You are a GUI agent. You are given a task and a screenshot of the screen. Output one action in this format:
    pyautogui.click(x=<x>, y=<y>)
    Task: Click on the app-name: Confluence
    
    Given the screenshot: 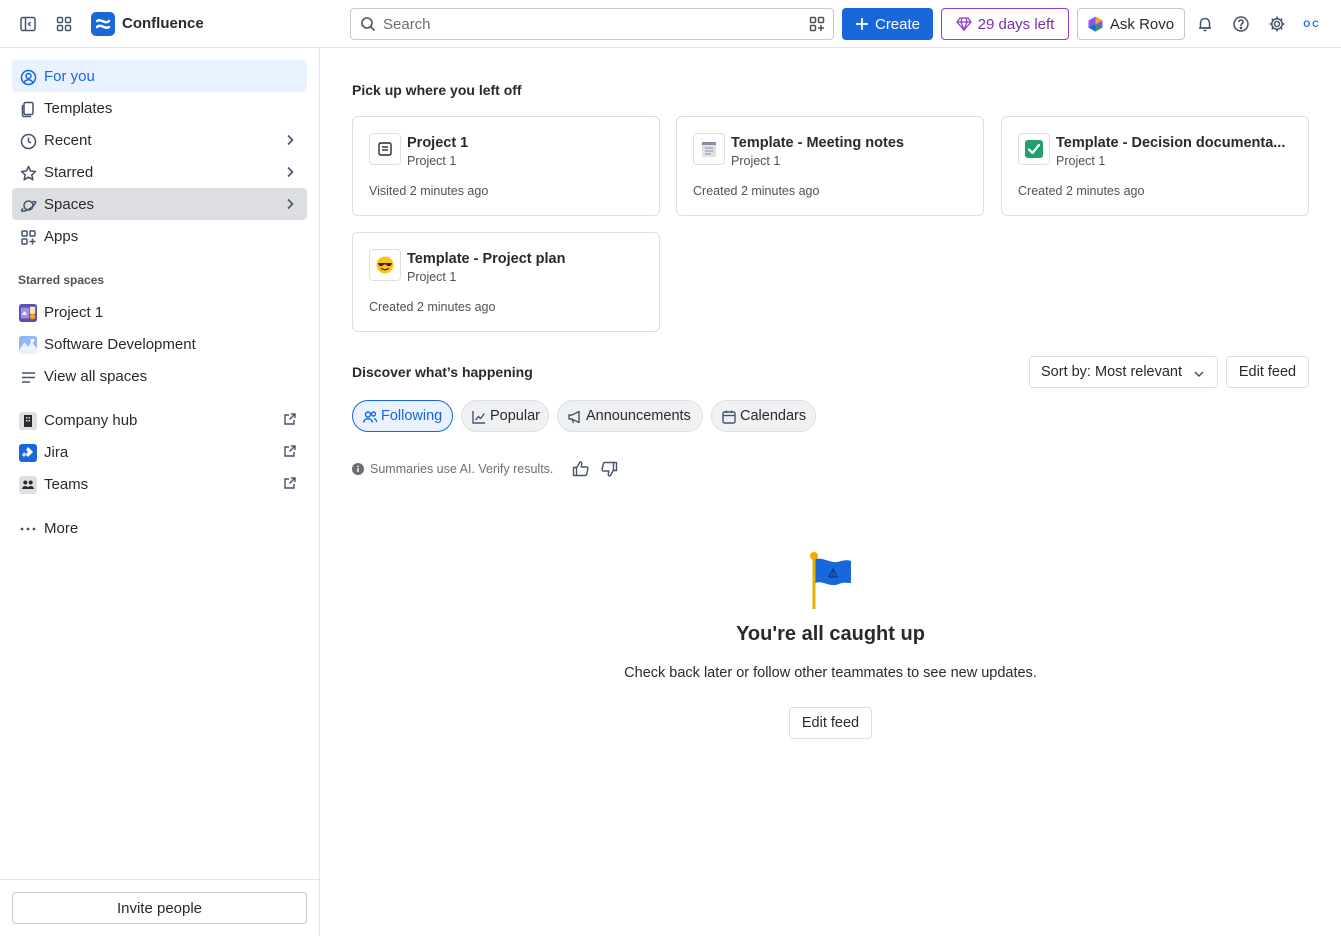 What is the action you would take?
    pyautogui.click(x=163, y=23)
    